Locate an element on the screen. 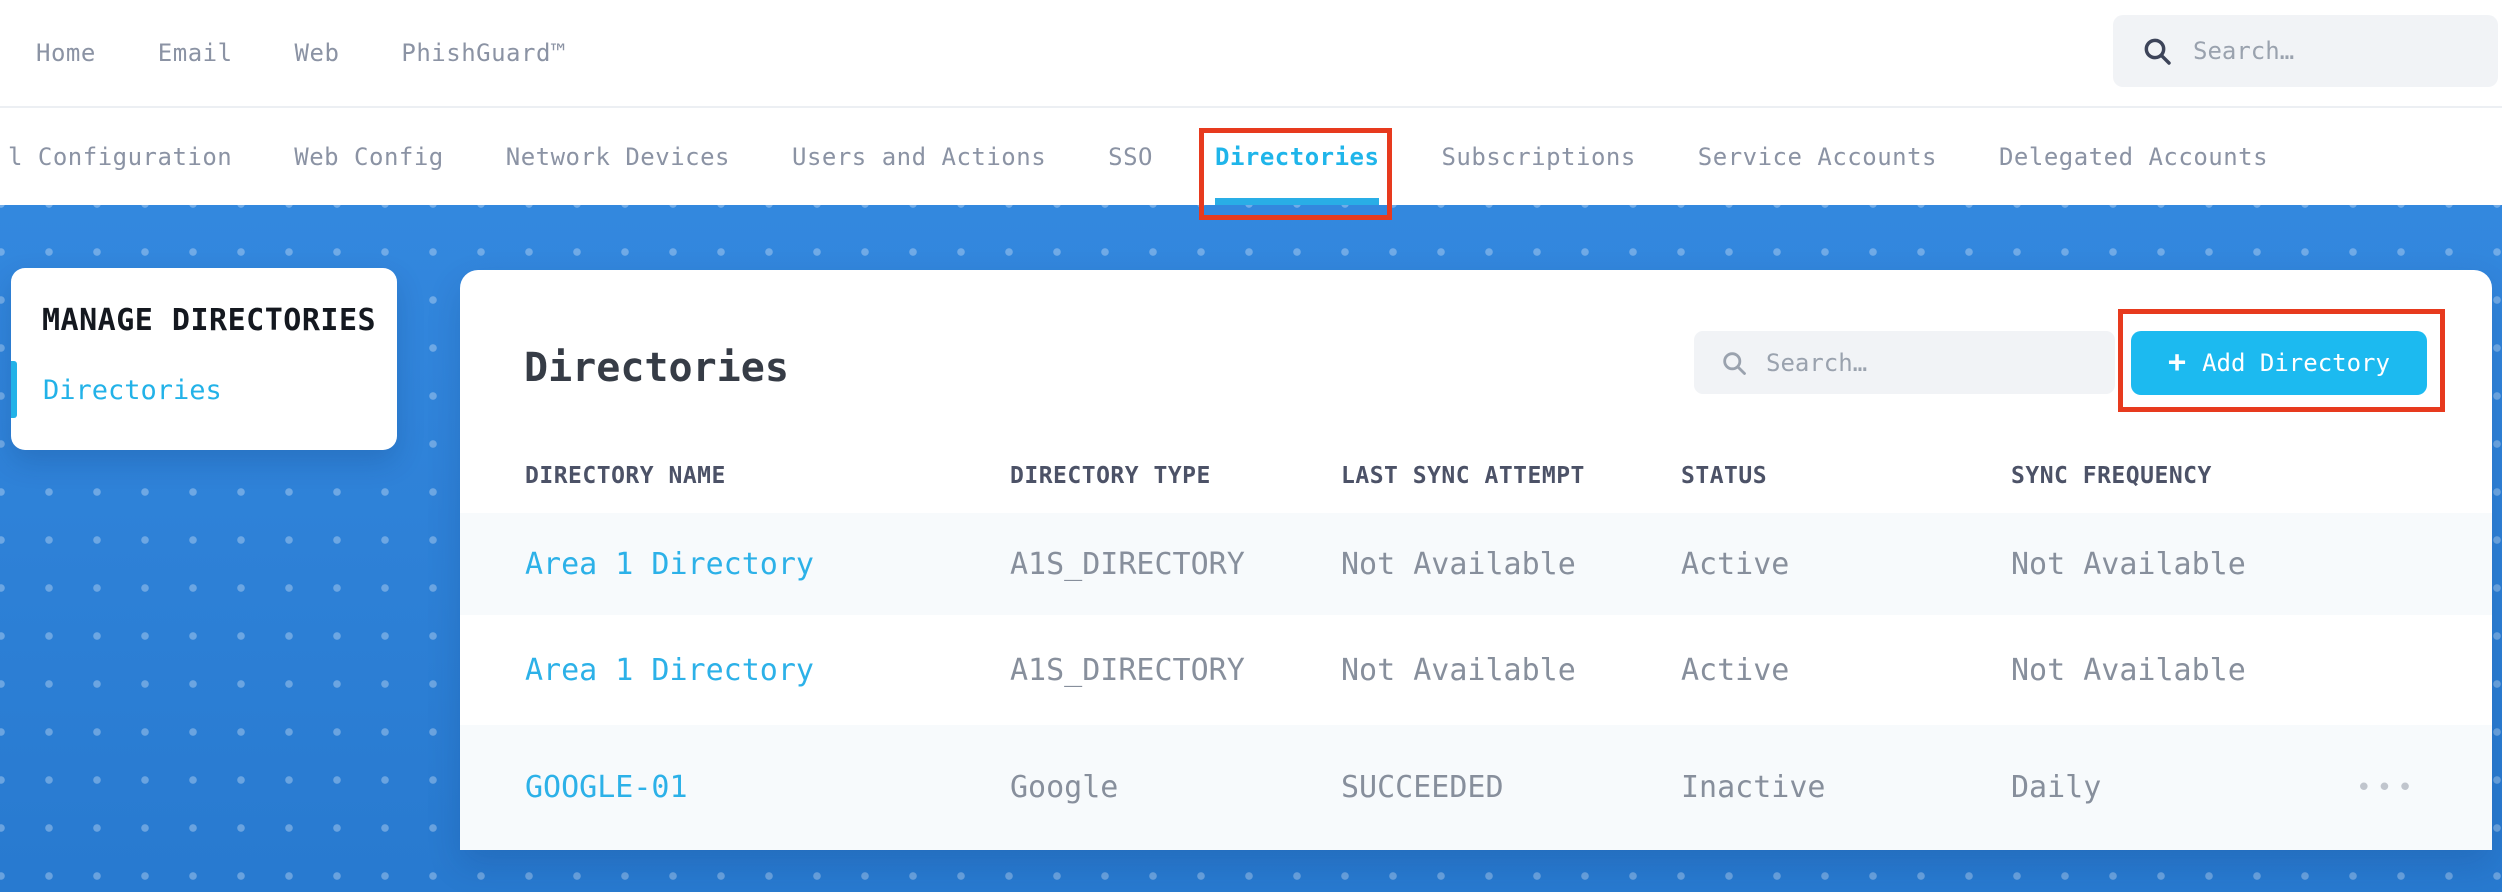  tab-label: Web Config is located at coordinates (369, 156).